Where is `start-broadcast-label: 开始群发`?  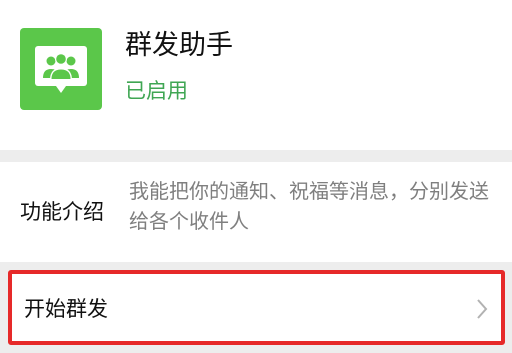 start-broadcast-label: 开始群发 is located at coordinates (66, 309).